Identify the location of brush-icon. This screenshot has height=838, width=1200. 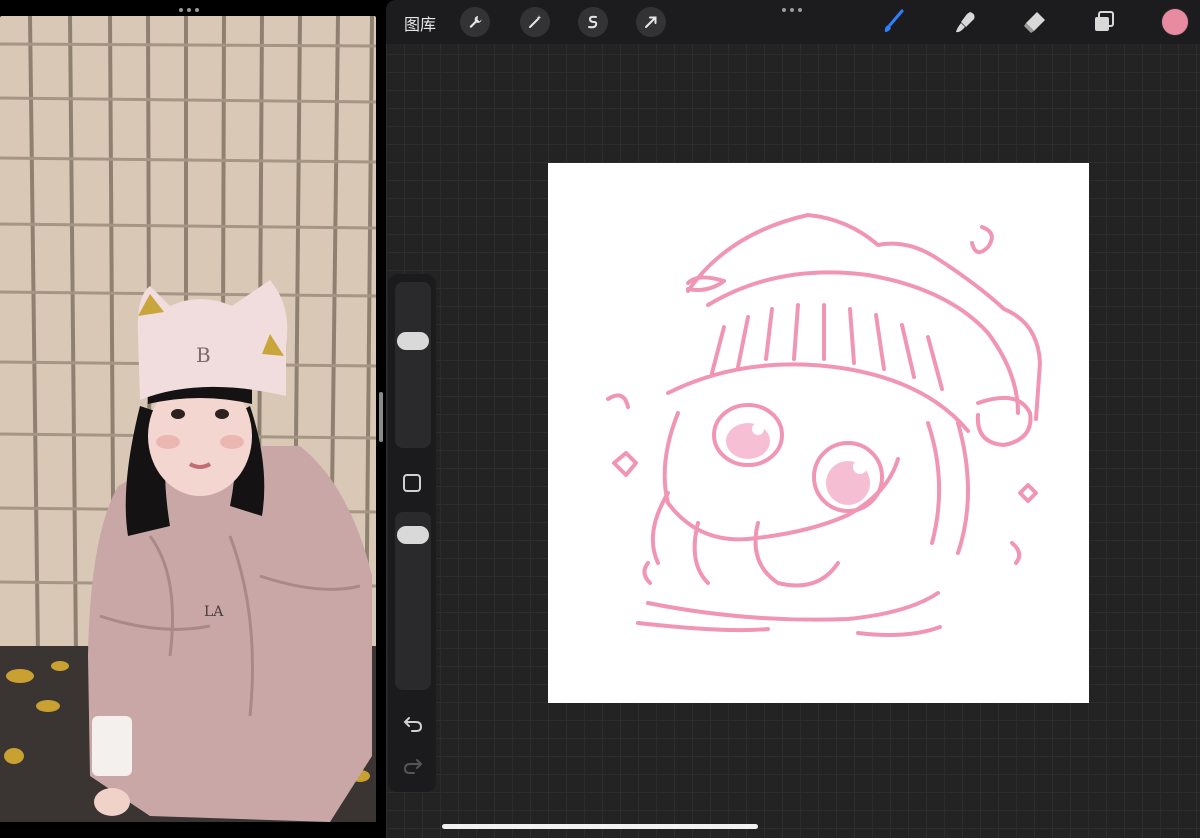
(894, 20).